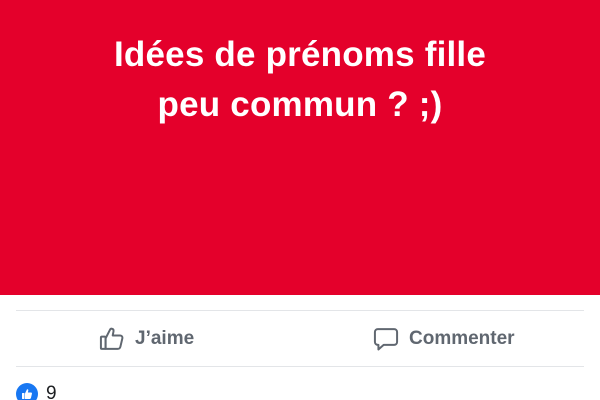 The image size is (600, 400). Describe the element at coordinates (51, 391) in the screenshot. I see `reaction-count: 9` at that location.